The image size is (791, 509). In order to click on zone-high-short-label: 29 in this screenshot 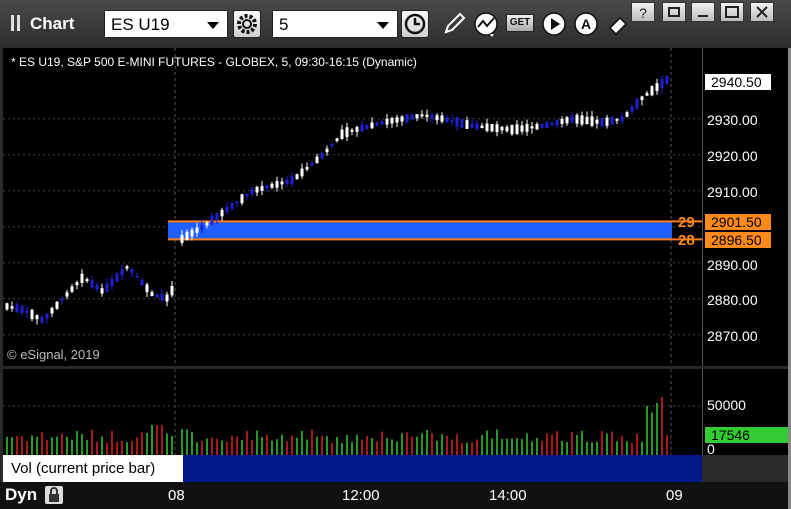, I will do `click(686, 222)`.